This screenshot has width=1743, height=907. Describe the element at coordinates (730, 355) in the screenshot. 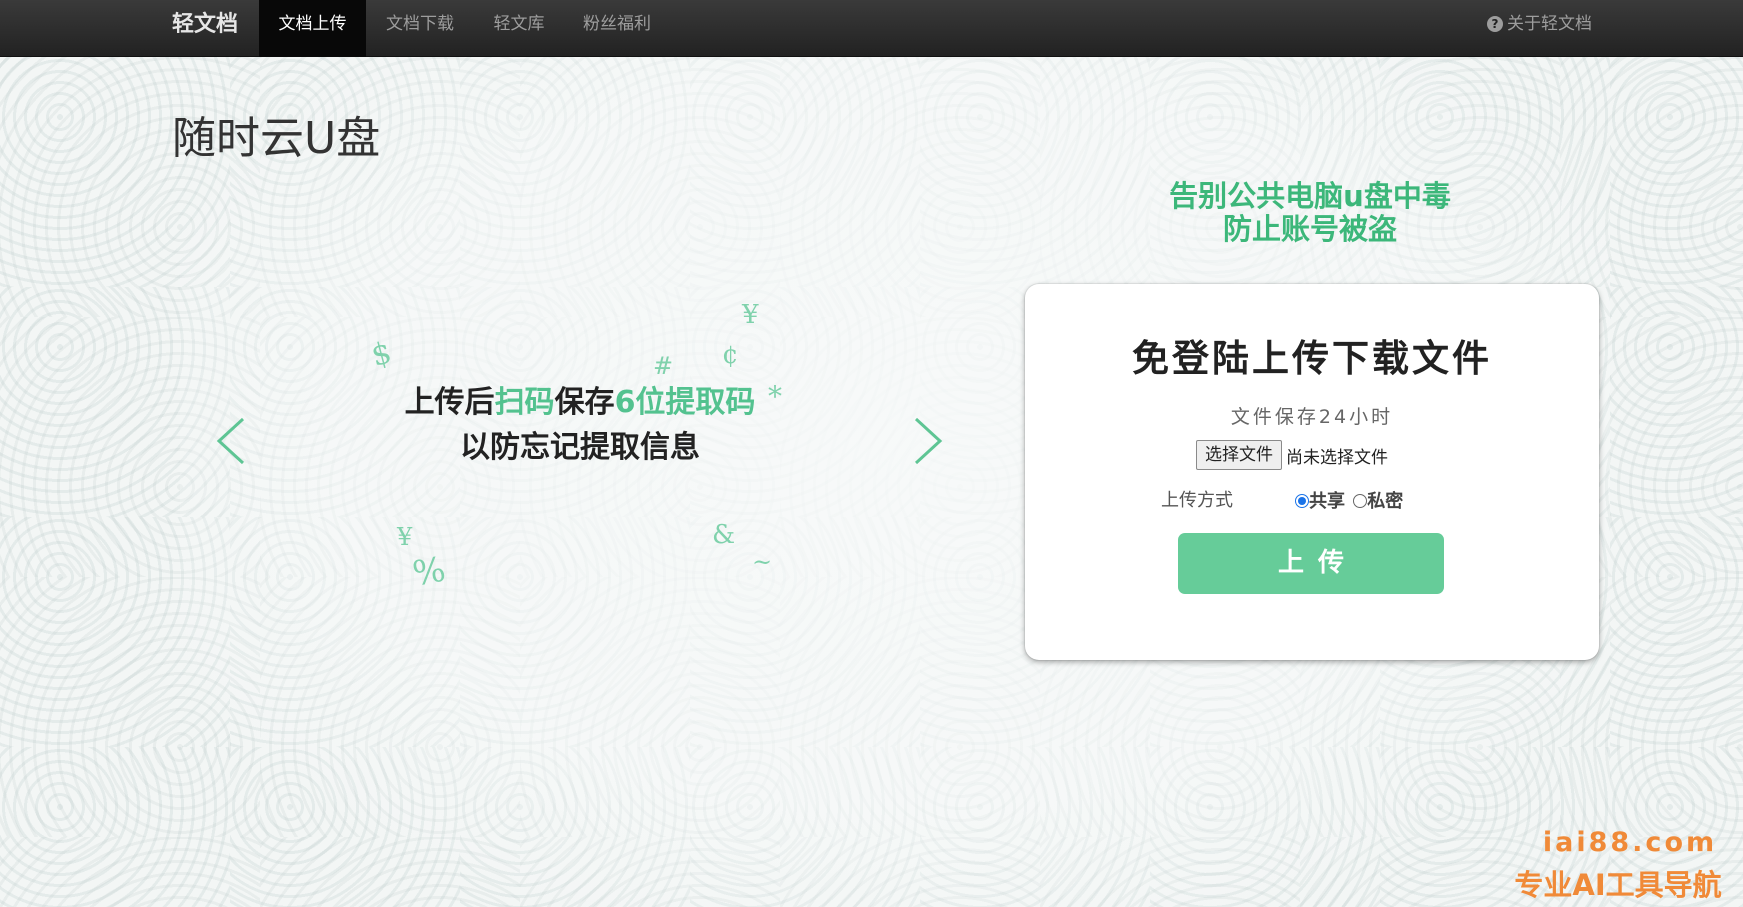

I see `decoration-cent: ¢` at that location.